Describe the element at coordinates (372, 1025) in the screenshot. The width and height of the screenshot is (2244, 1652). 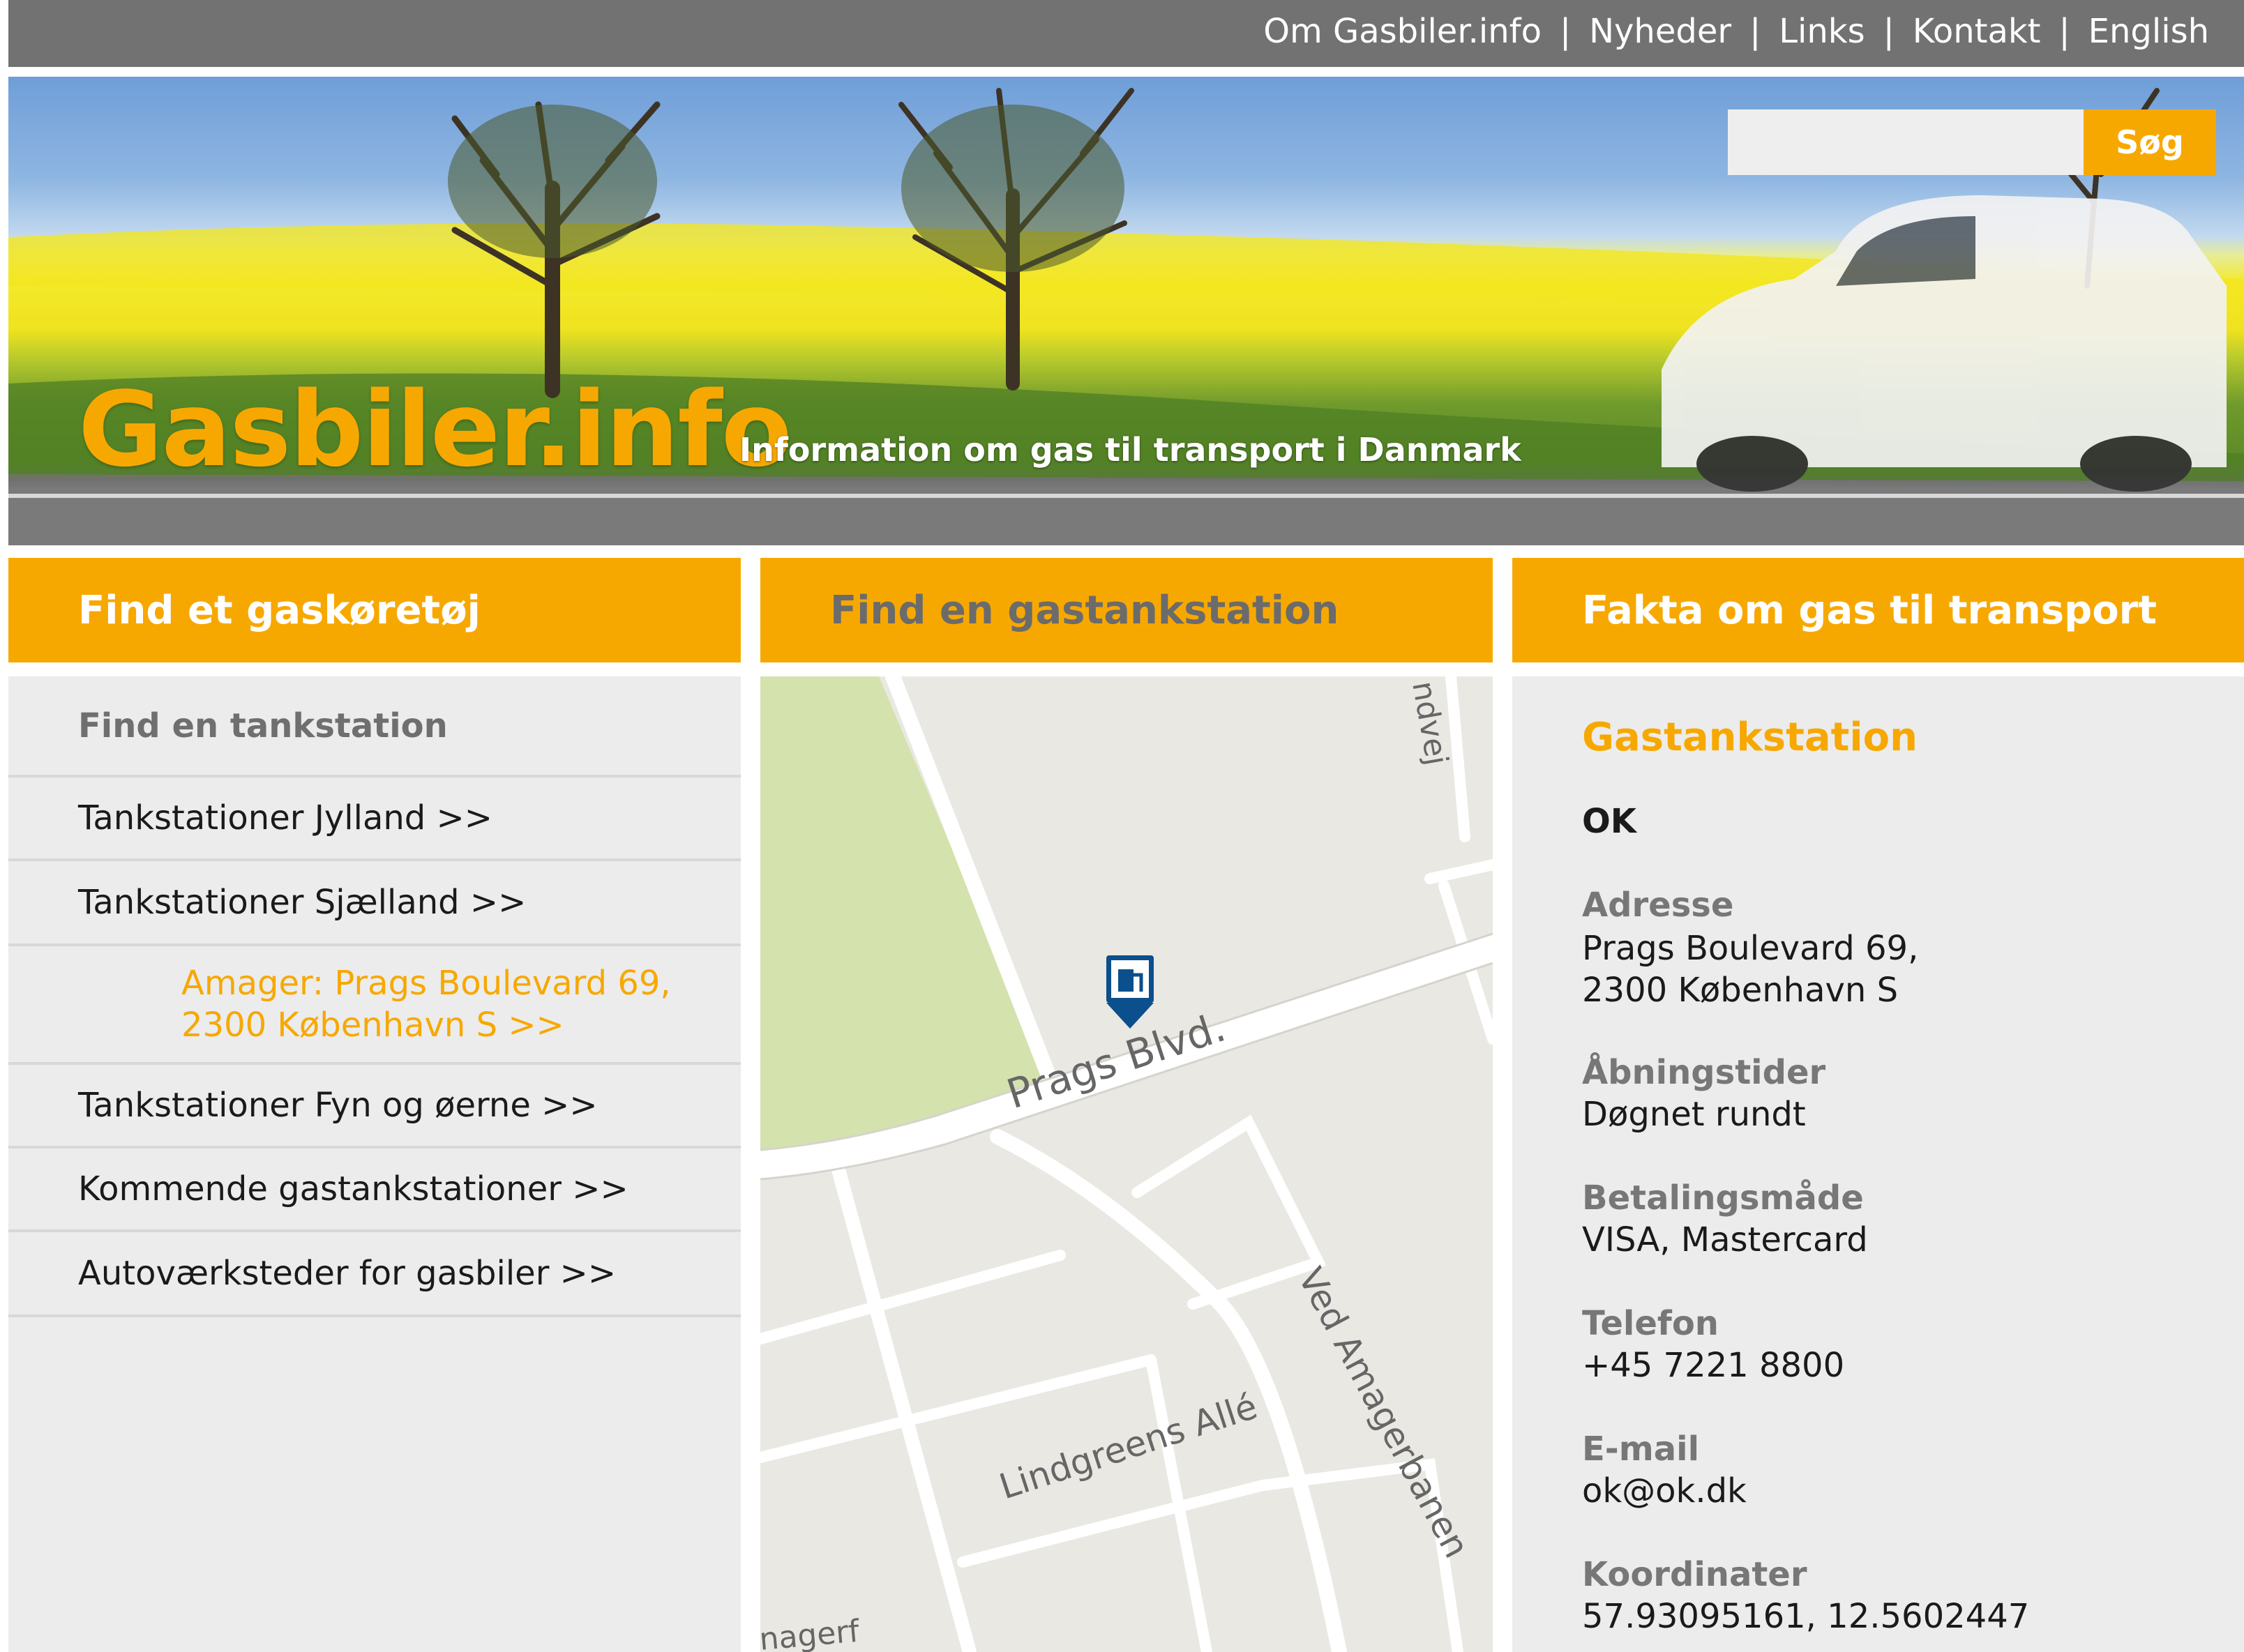
I see `sidebar-item-amager-line2: 2300 København S >>` at that location.